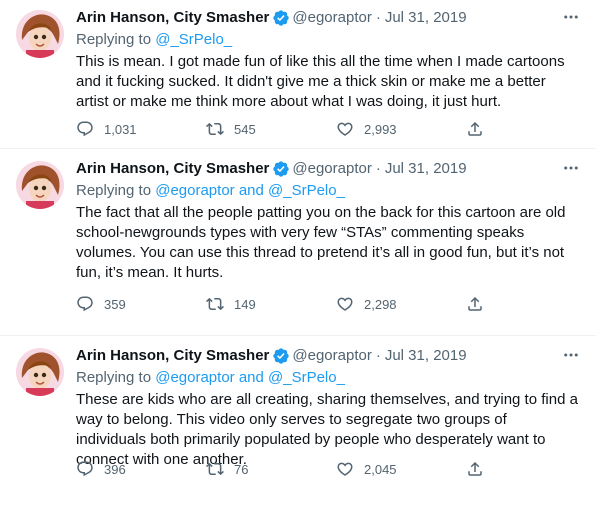 Image resolution: width=596 pixels, height=507 pixels. I want to click on reply-count: 359, so click(115, 304).